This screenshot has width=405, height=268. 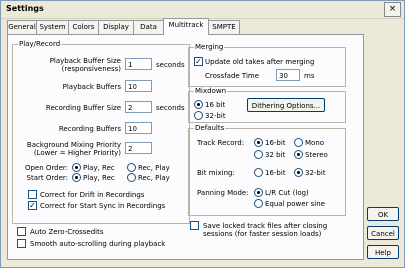 I want to click on bit-mixing-16bit-radio, so click(x=258, y=172).